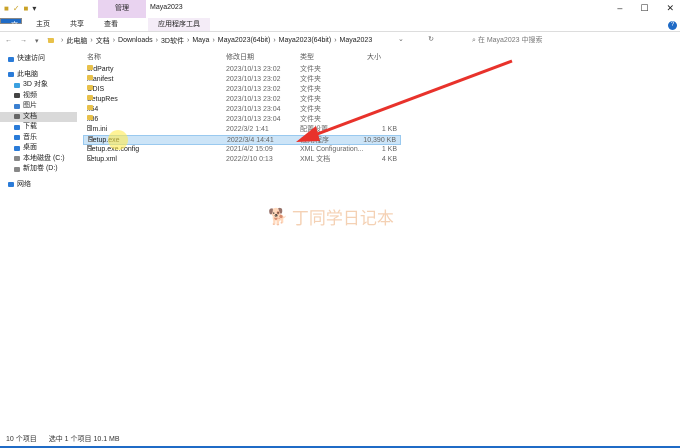  Describe the element at coordinates (38, 106) in the screenshot. I see `sidebar-item: 图片` at that location.